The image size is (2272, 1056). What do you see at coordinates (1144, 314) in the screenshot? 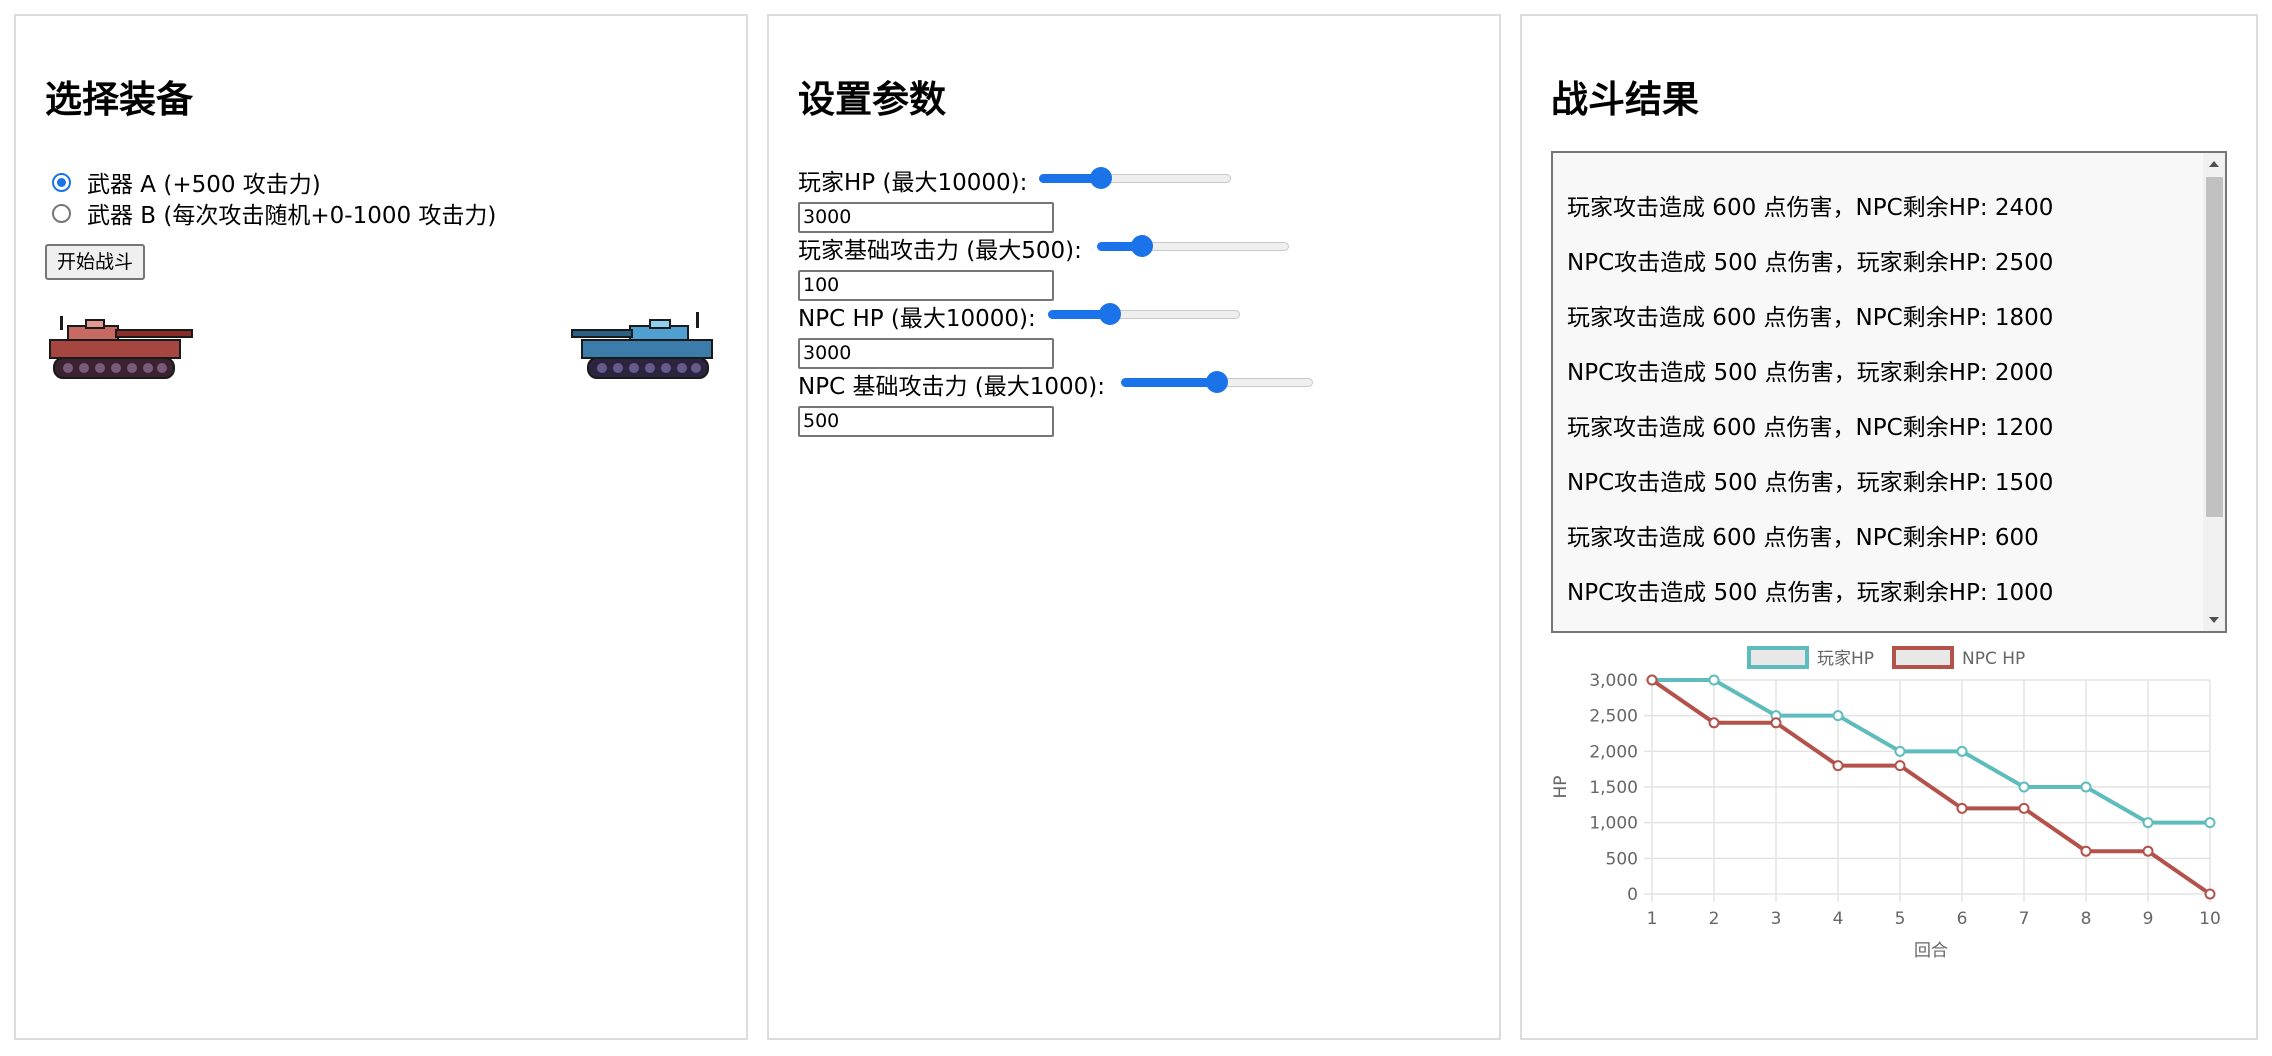
I see `npc-hp-slider` at bounding box center [1144, 314].